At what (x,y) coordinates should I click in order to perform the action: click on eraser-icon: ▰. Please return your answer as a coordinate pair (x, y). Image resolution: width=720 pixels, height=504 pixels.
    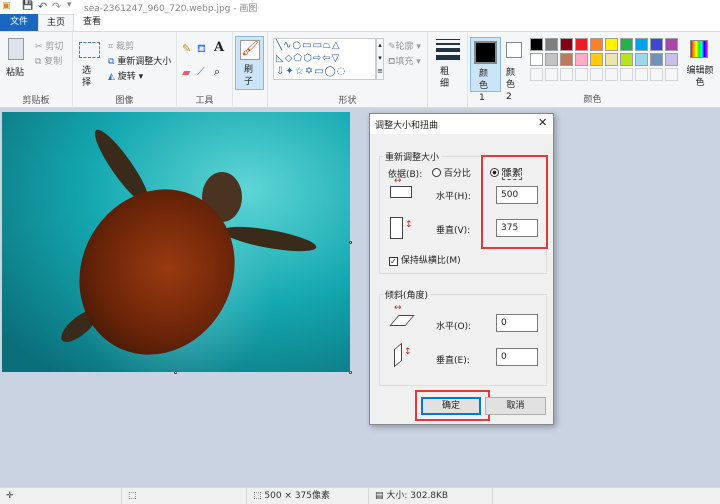
    Looking at the image, I should click on (186, 72).